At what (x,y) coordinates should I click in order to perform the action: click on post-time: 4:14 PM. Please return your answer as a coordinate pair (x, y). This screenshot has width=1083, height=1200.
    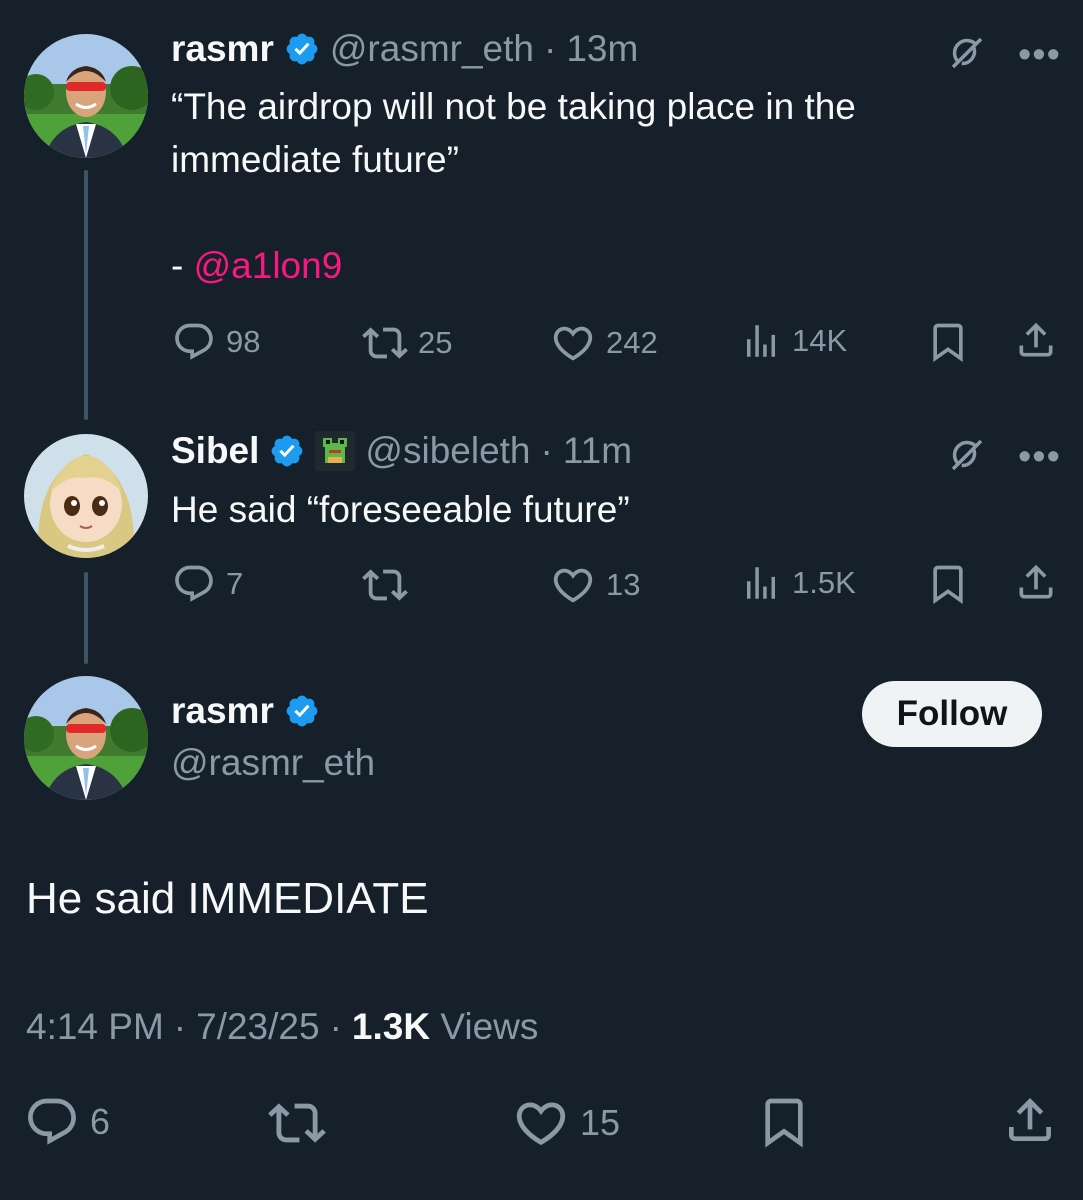
    Looking at the image, I should click on (95, 1027).